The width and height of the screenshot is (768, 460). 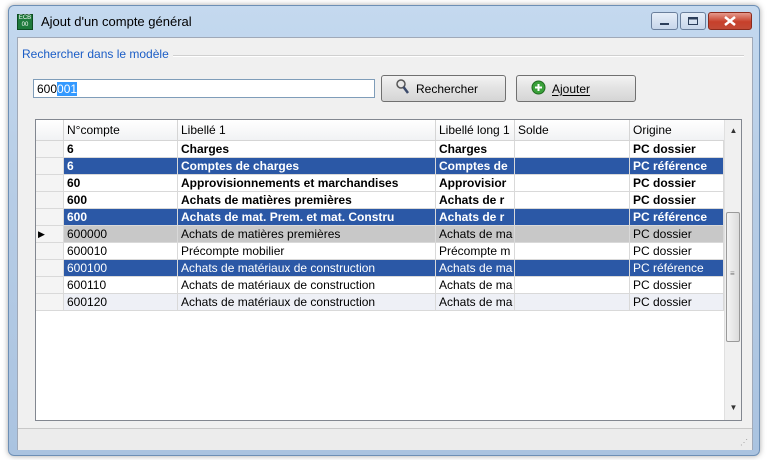 What do you see at coordinates (307, 183) in the screenshot?
I see `cell-libelle: Approvisionnements et marchandises` at bounding box center [307, 183].